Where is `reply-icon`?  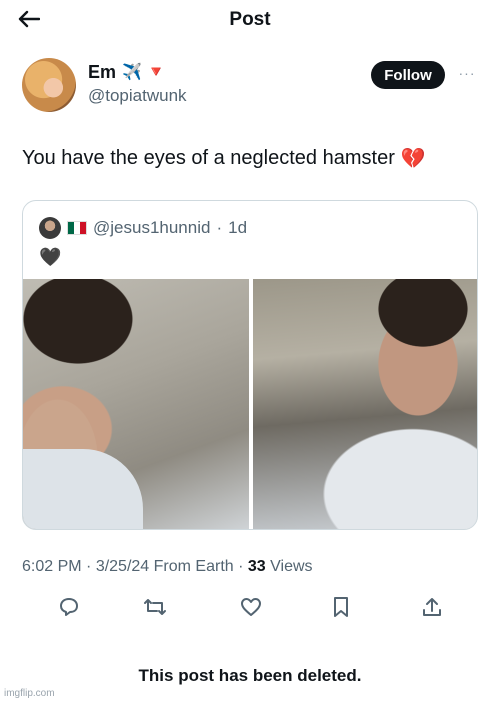
reply-icon is located at coordinates (69, 607).